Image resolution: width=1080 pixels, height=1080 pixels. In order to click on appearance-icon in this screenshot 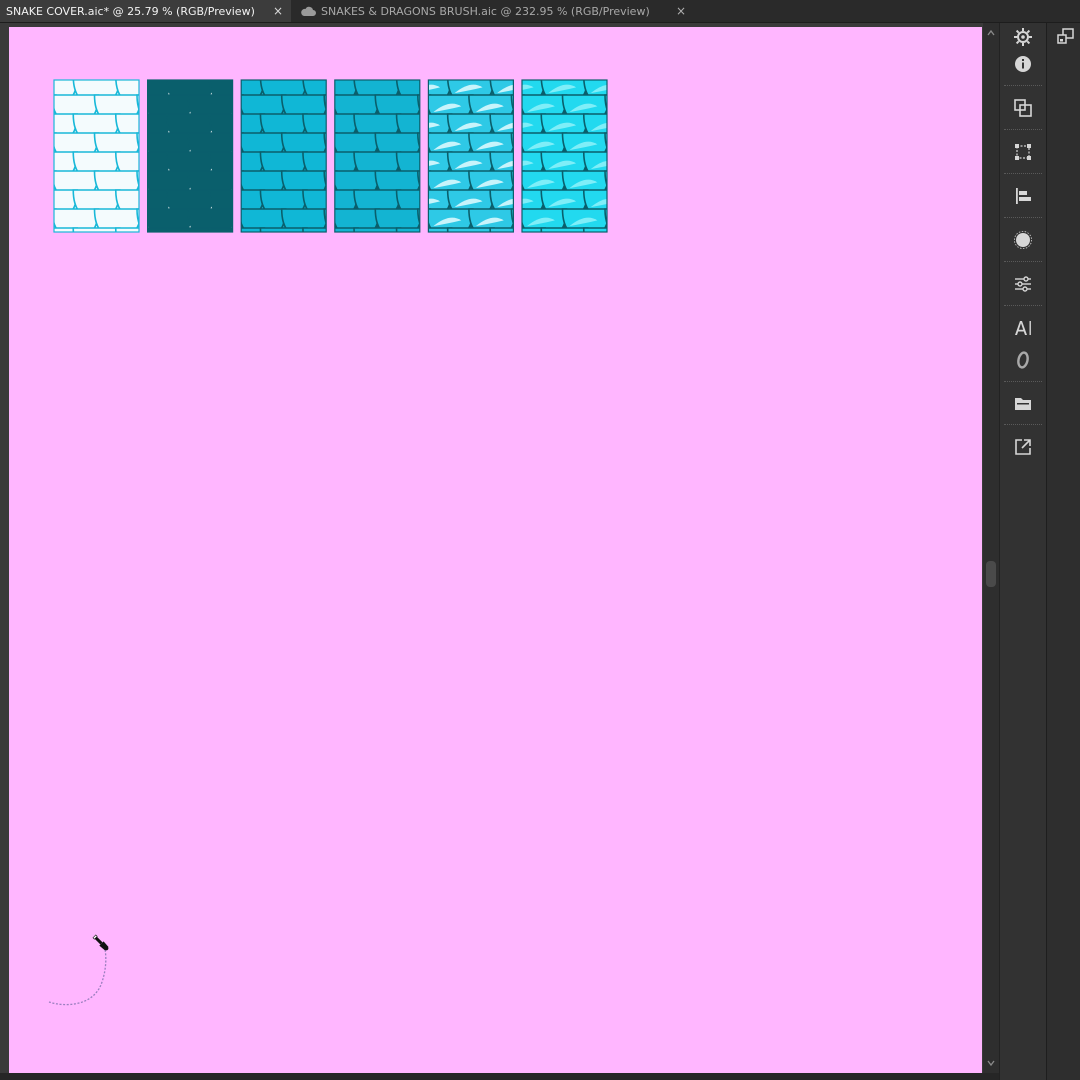, I will do `click(1023, 240)`.